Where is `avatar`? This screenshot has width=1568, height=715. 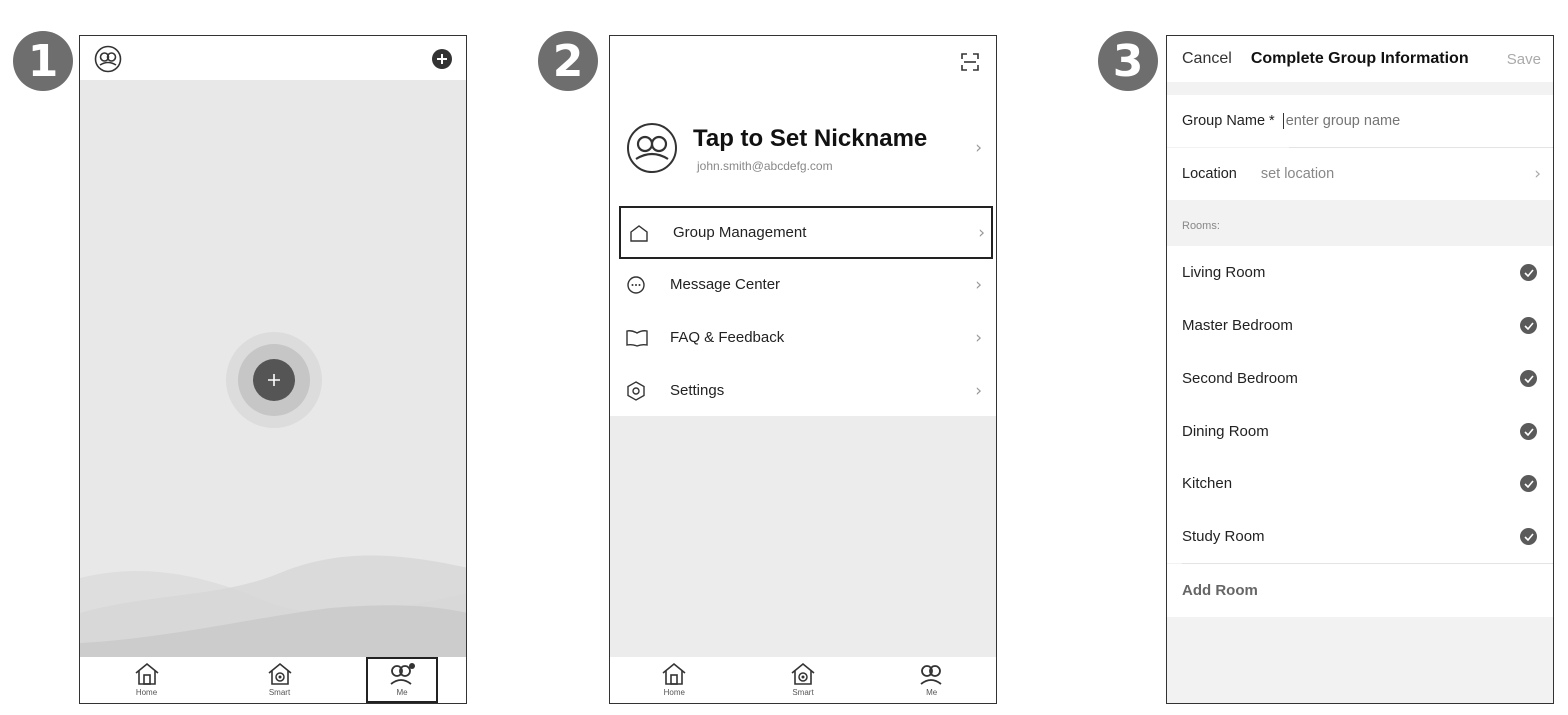
avatar is located at coordinates (652, 148).